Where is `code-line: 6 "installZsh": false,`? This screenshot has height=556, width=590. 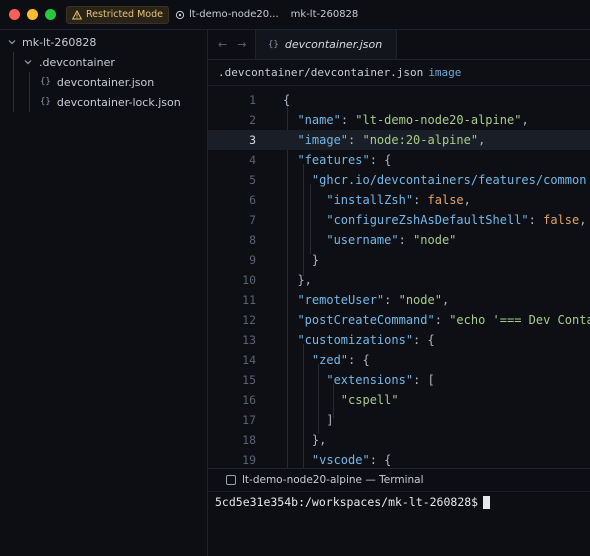 code-line: 6 "installZsh": false, is located at coordinates (399, 200).